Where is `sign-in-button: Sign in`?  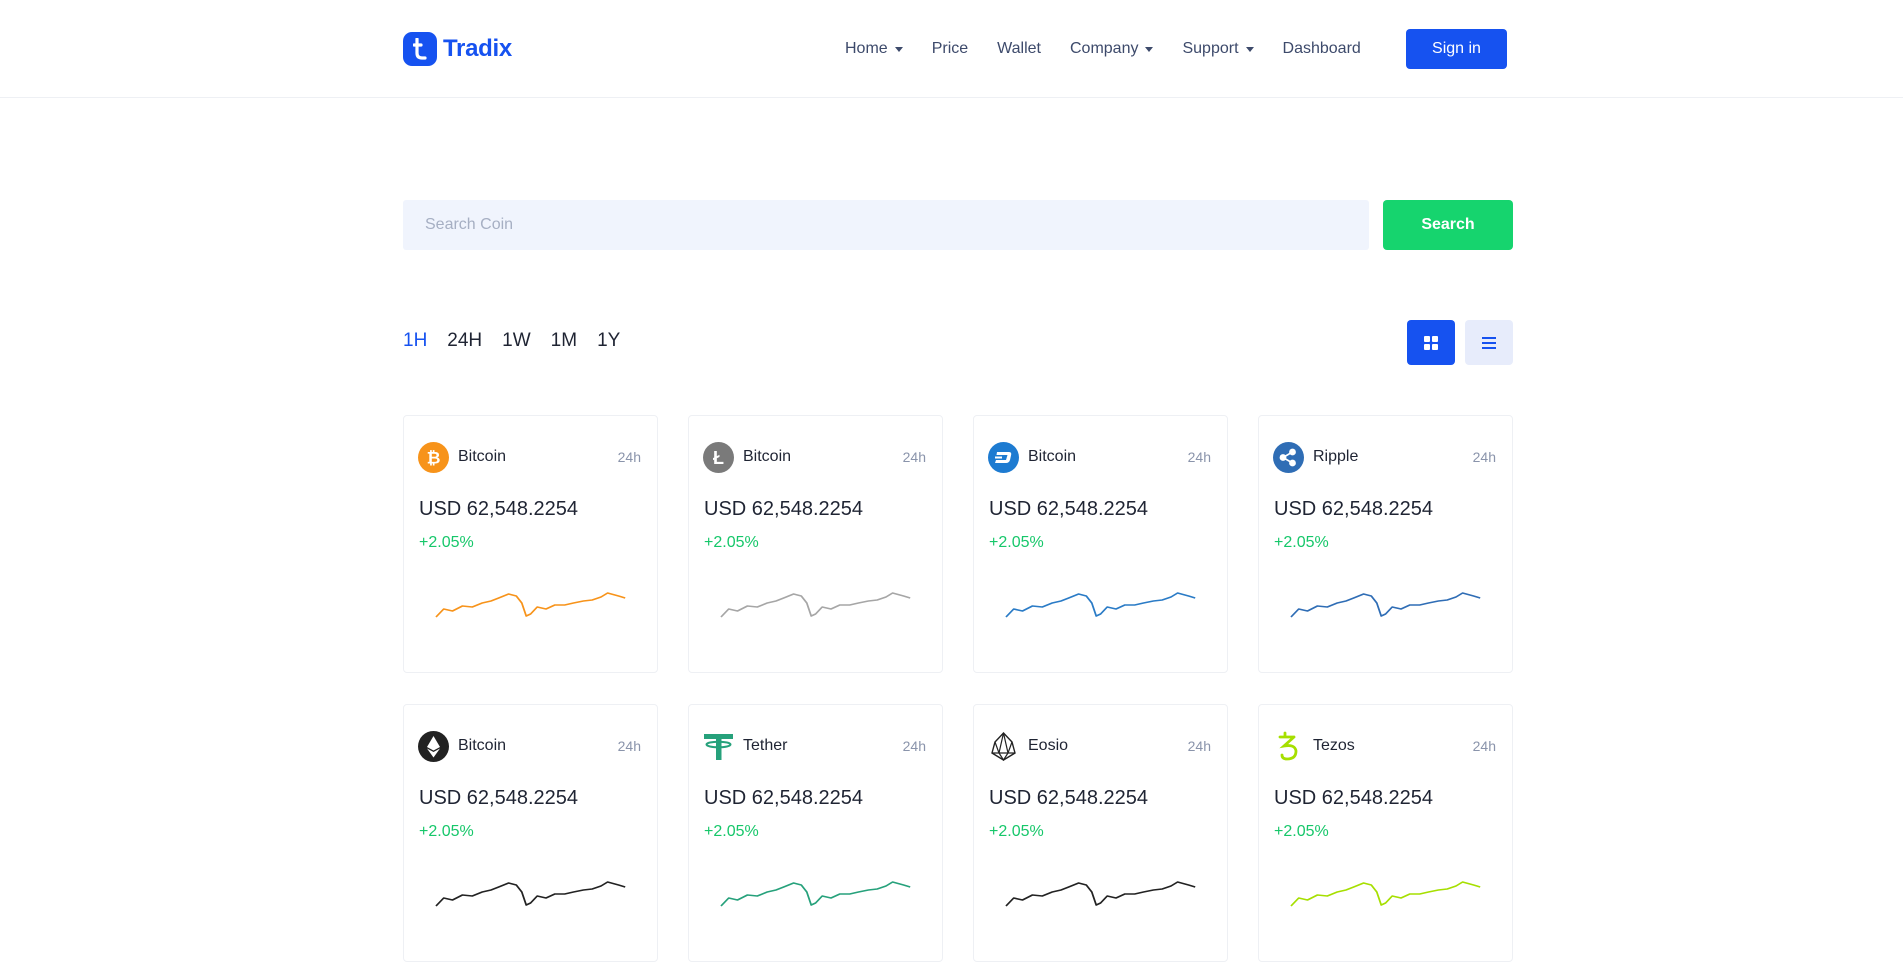
sign-in-button: Sign in is located at coordinates (1456, 49).